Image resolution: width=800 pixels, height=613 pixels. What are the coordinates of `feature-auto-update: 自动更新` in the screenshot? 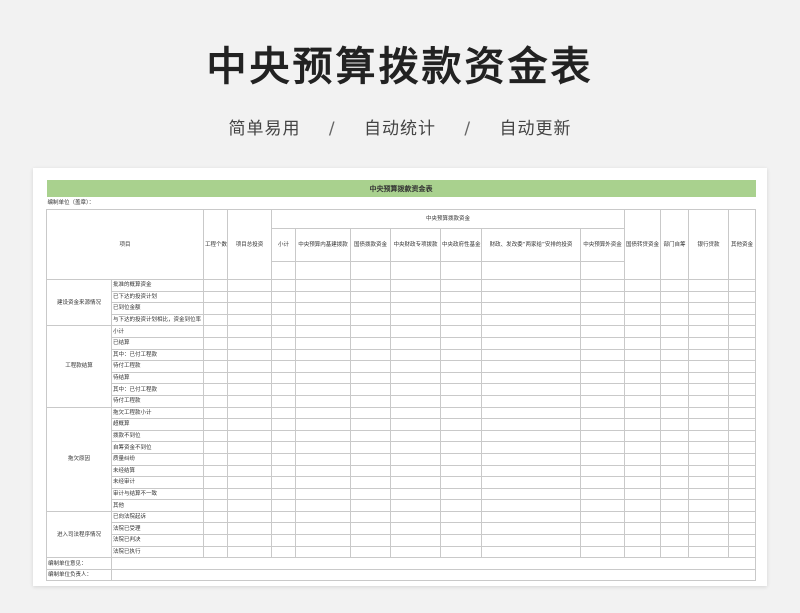 It's located at (535, 129).